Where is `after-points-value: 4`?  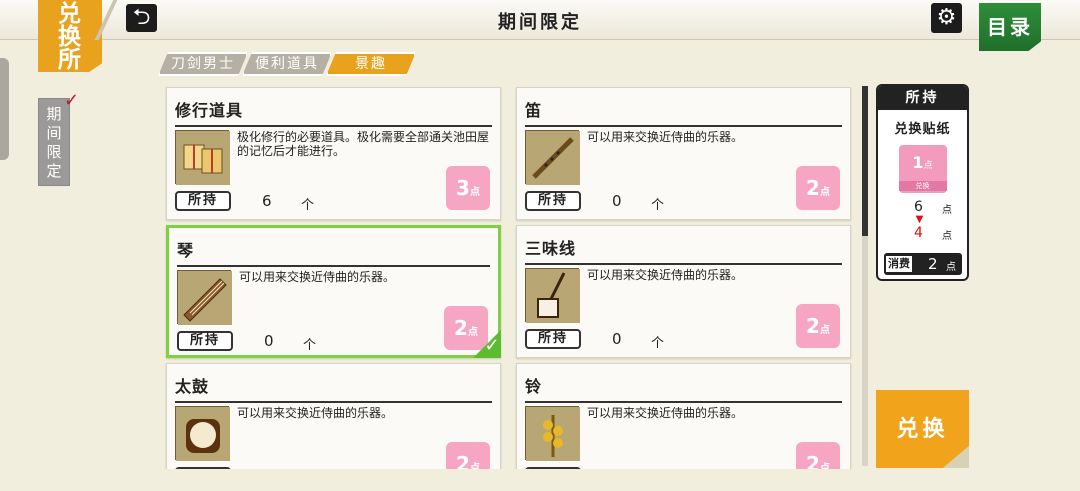 after-points-value: 4 is located at coordinates (918, 233).